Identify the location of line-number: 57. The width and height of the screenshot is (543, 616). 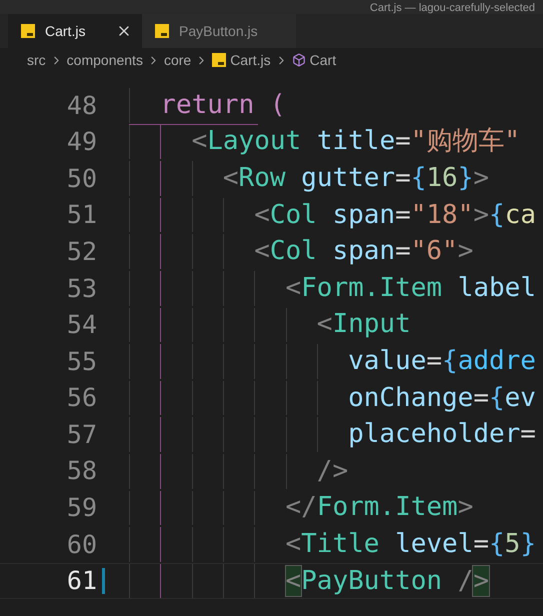
(81, 434).